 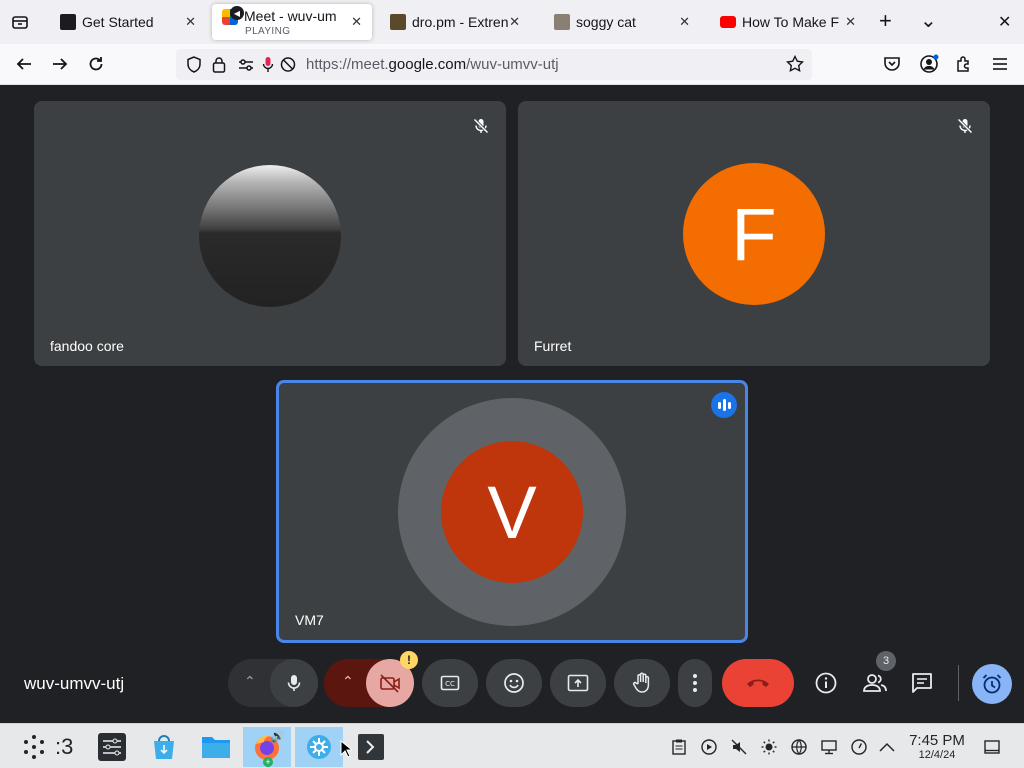 I want to click on info-icon, so click(x=826, y=683).